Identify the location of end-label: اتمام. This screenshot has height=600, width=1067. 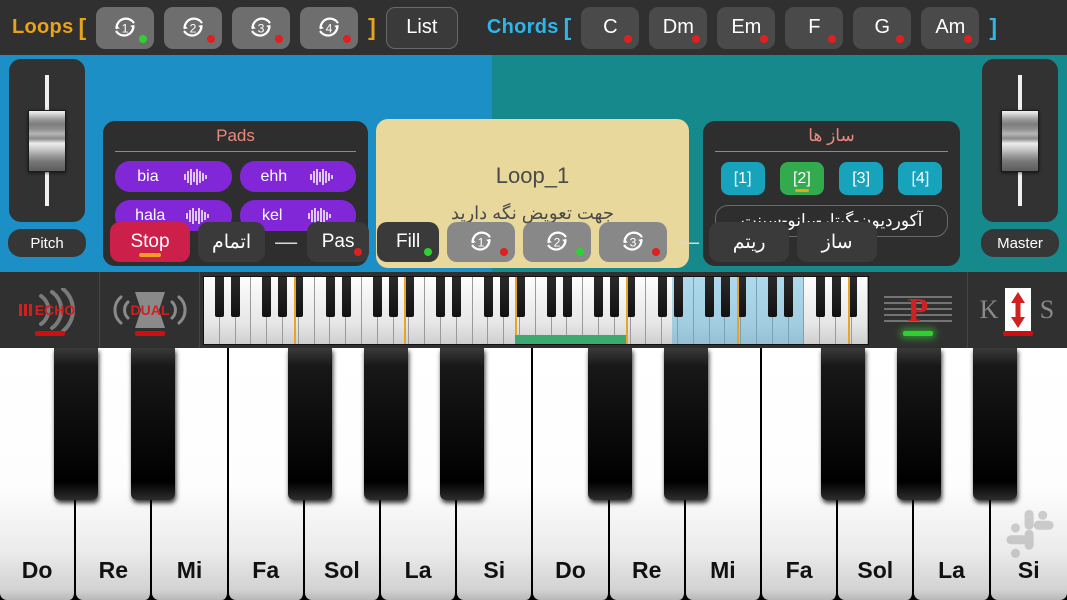
(232, 242).